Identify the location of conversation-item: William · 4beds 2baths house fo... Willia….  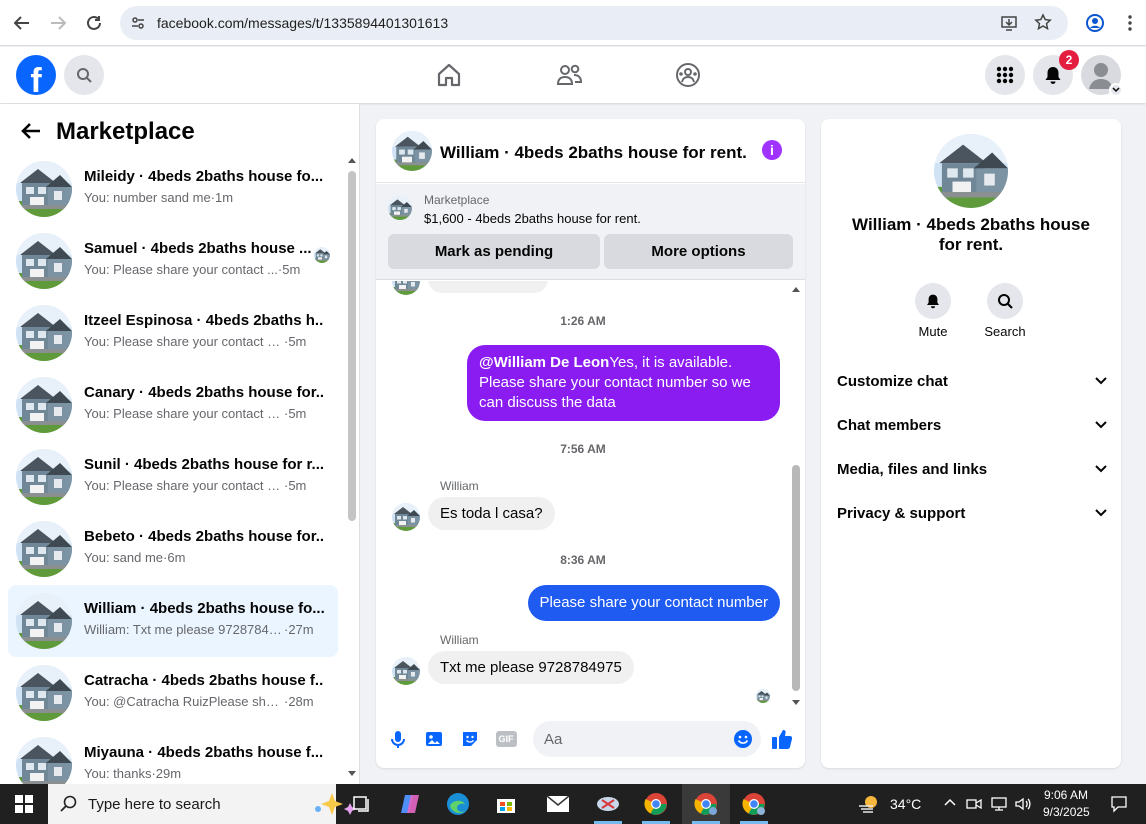
(173, 621).